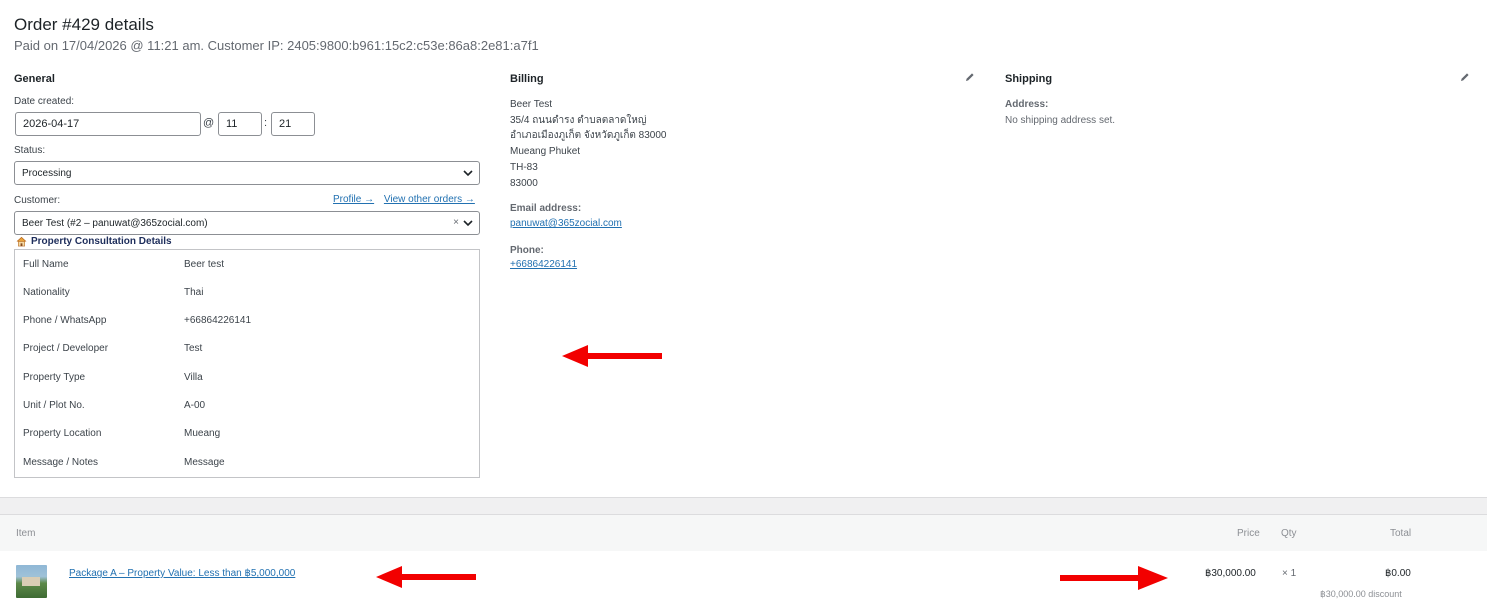 The width and height of the screenshot is (1487, 606). I want to click on item-price: ฿30,000.00, so click(1230, 573).